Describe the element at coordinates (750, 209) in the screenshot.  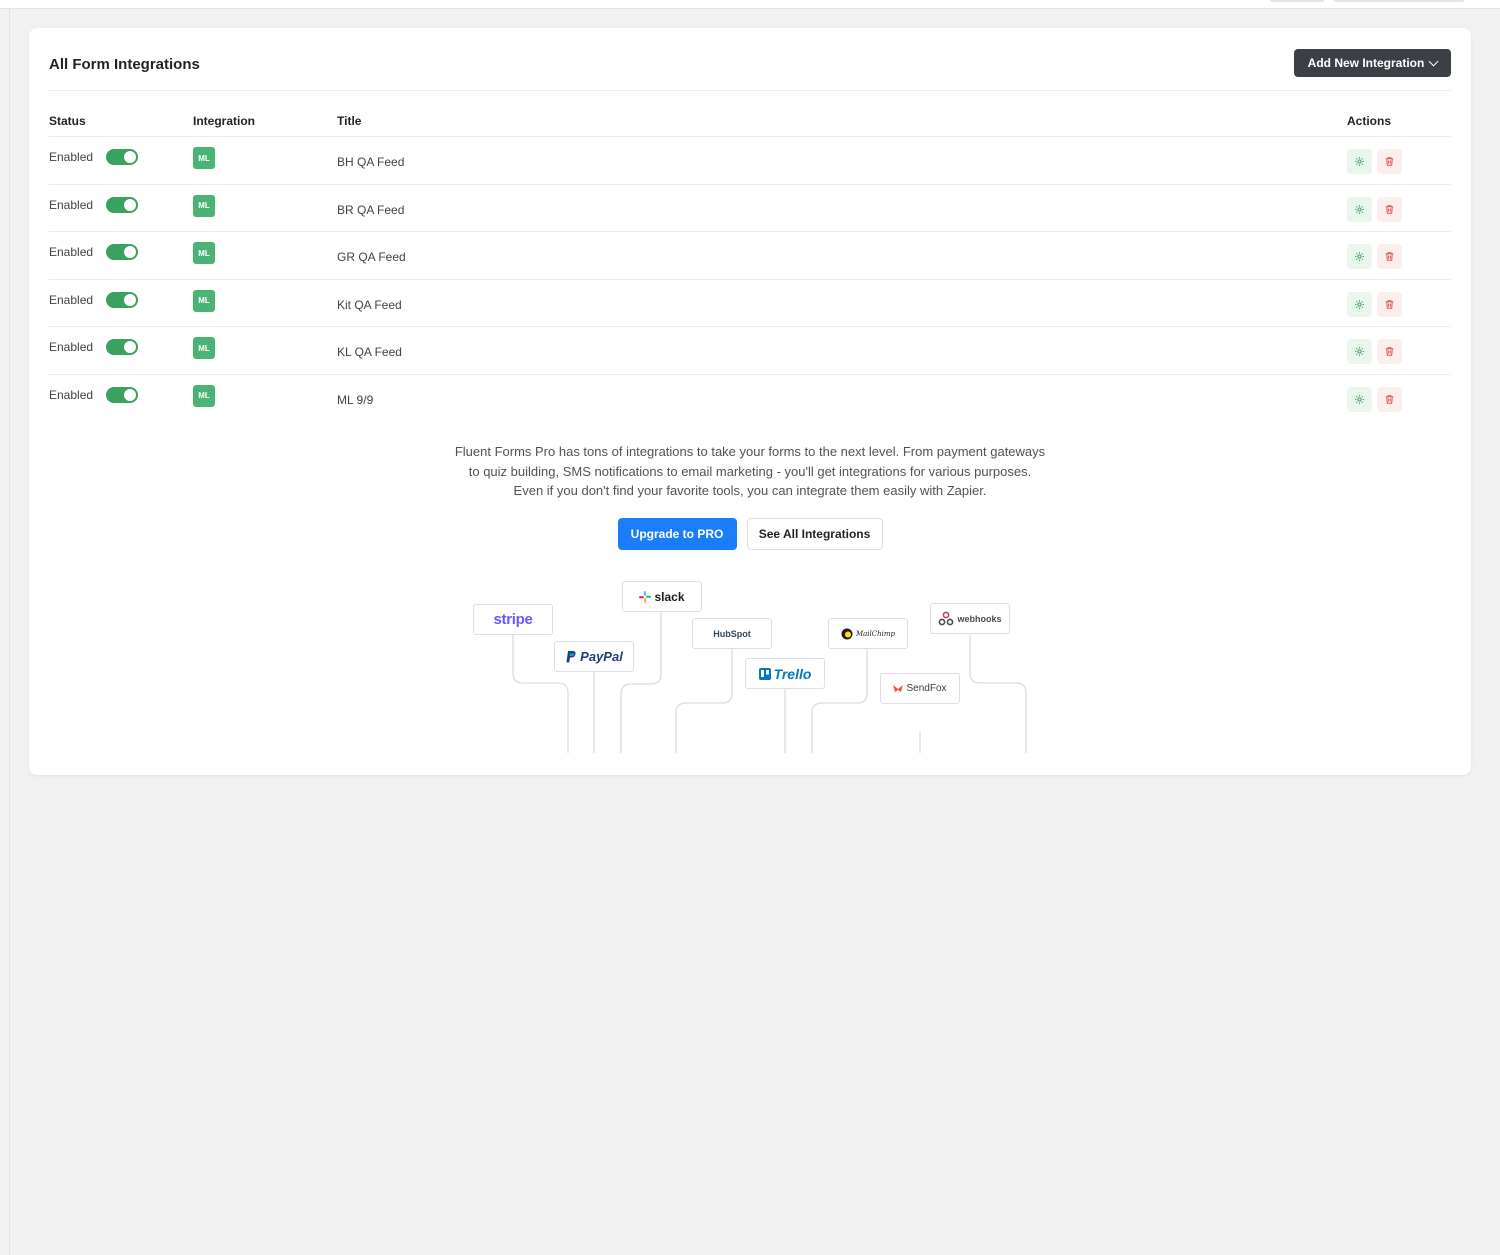
I see `table-row: Enabled ML BR QA Feed` at that location.